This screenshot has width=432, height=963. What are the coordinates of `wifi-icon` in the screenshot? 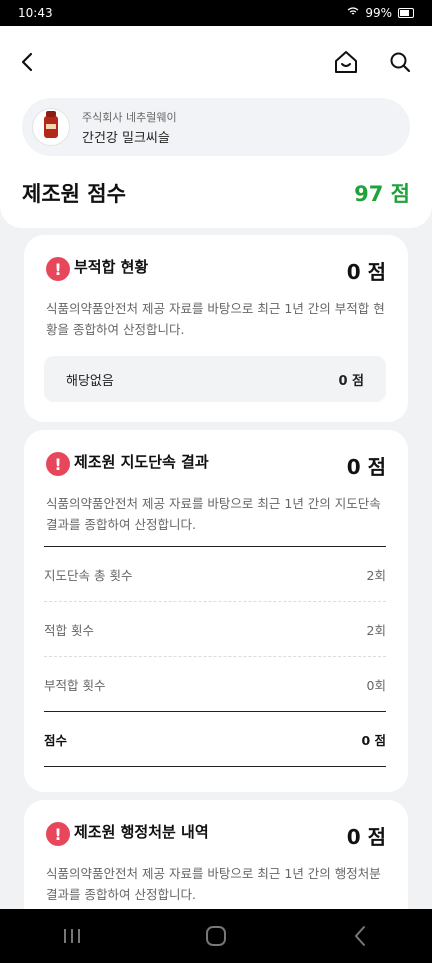 It's located at (353, 13).